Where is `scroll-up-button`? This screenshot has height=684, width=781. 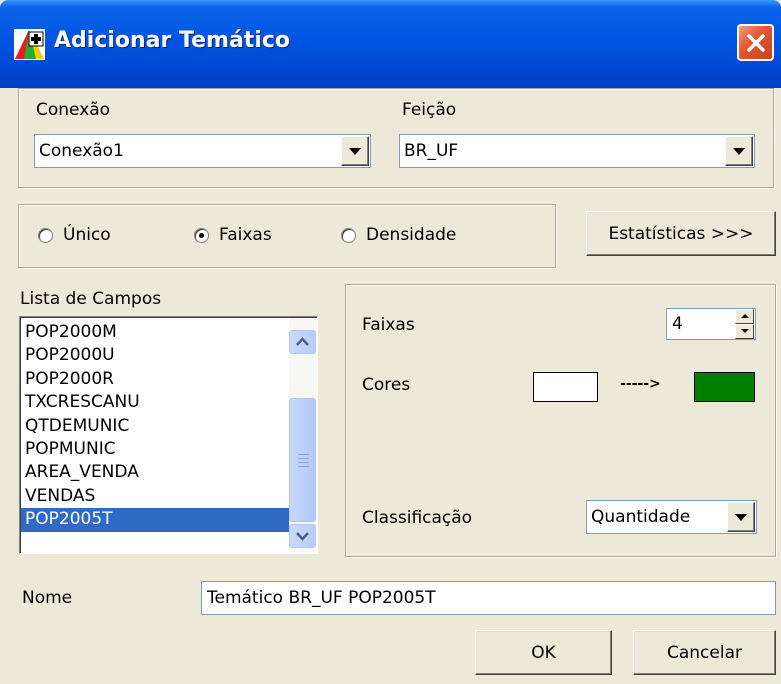
scroll-up-button is located at coordinates (302, 342).